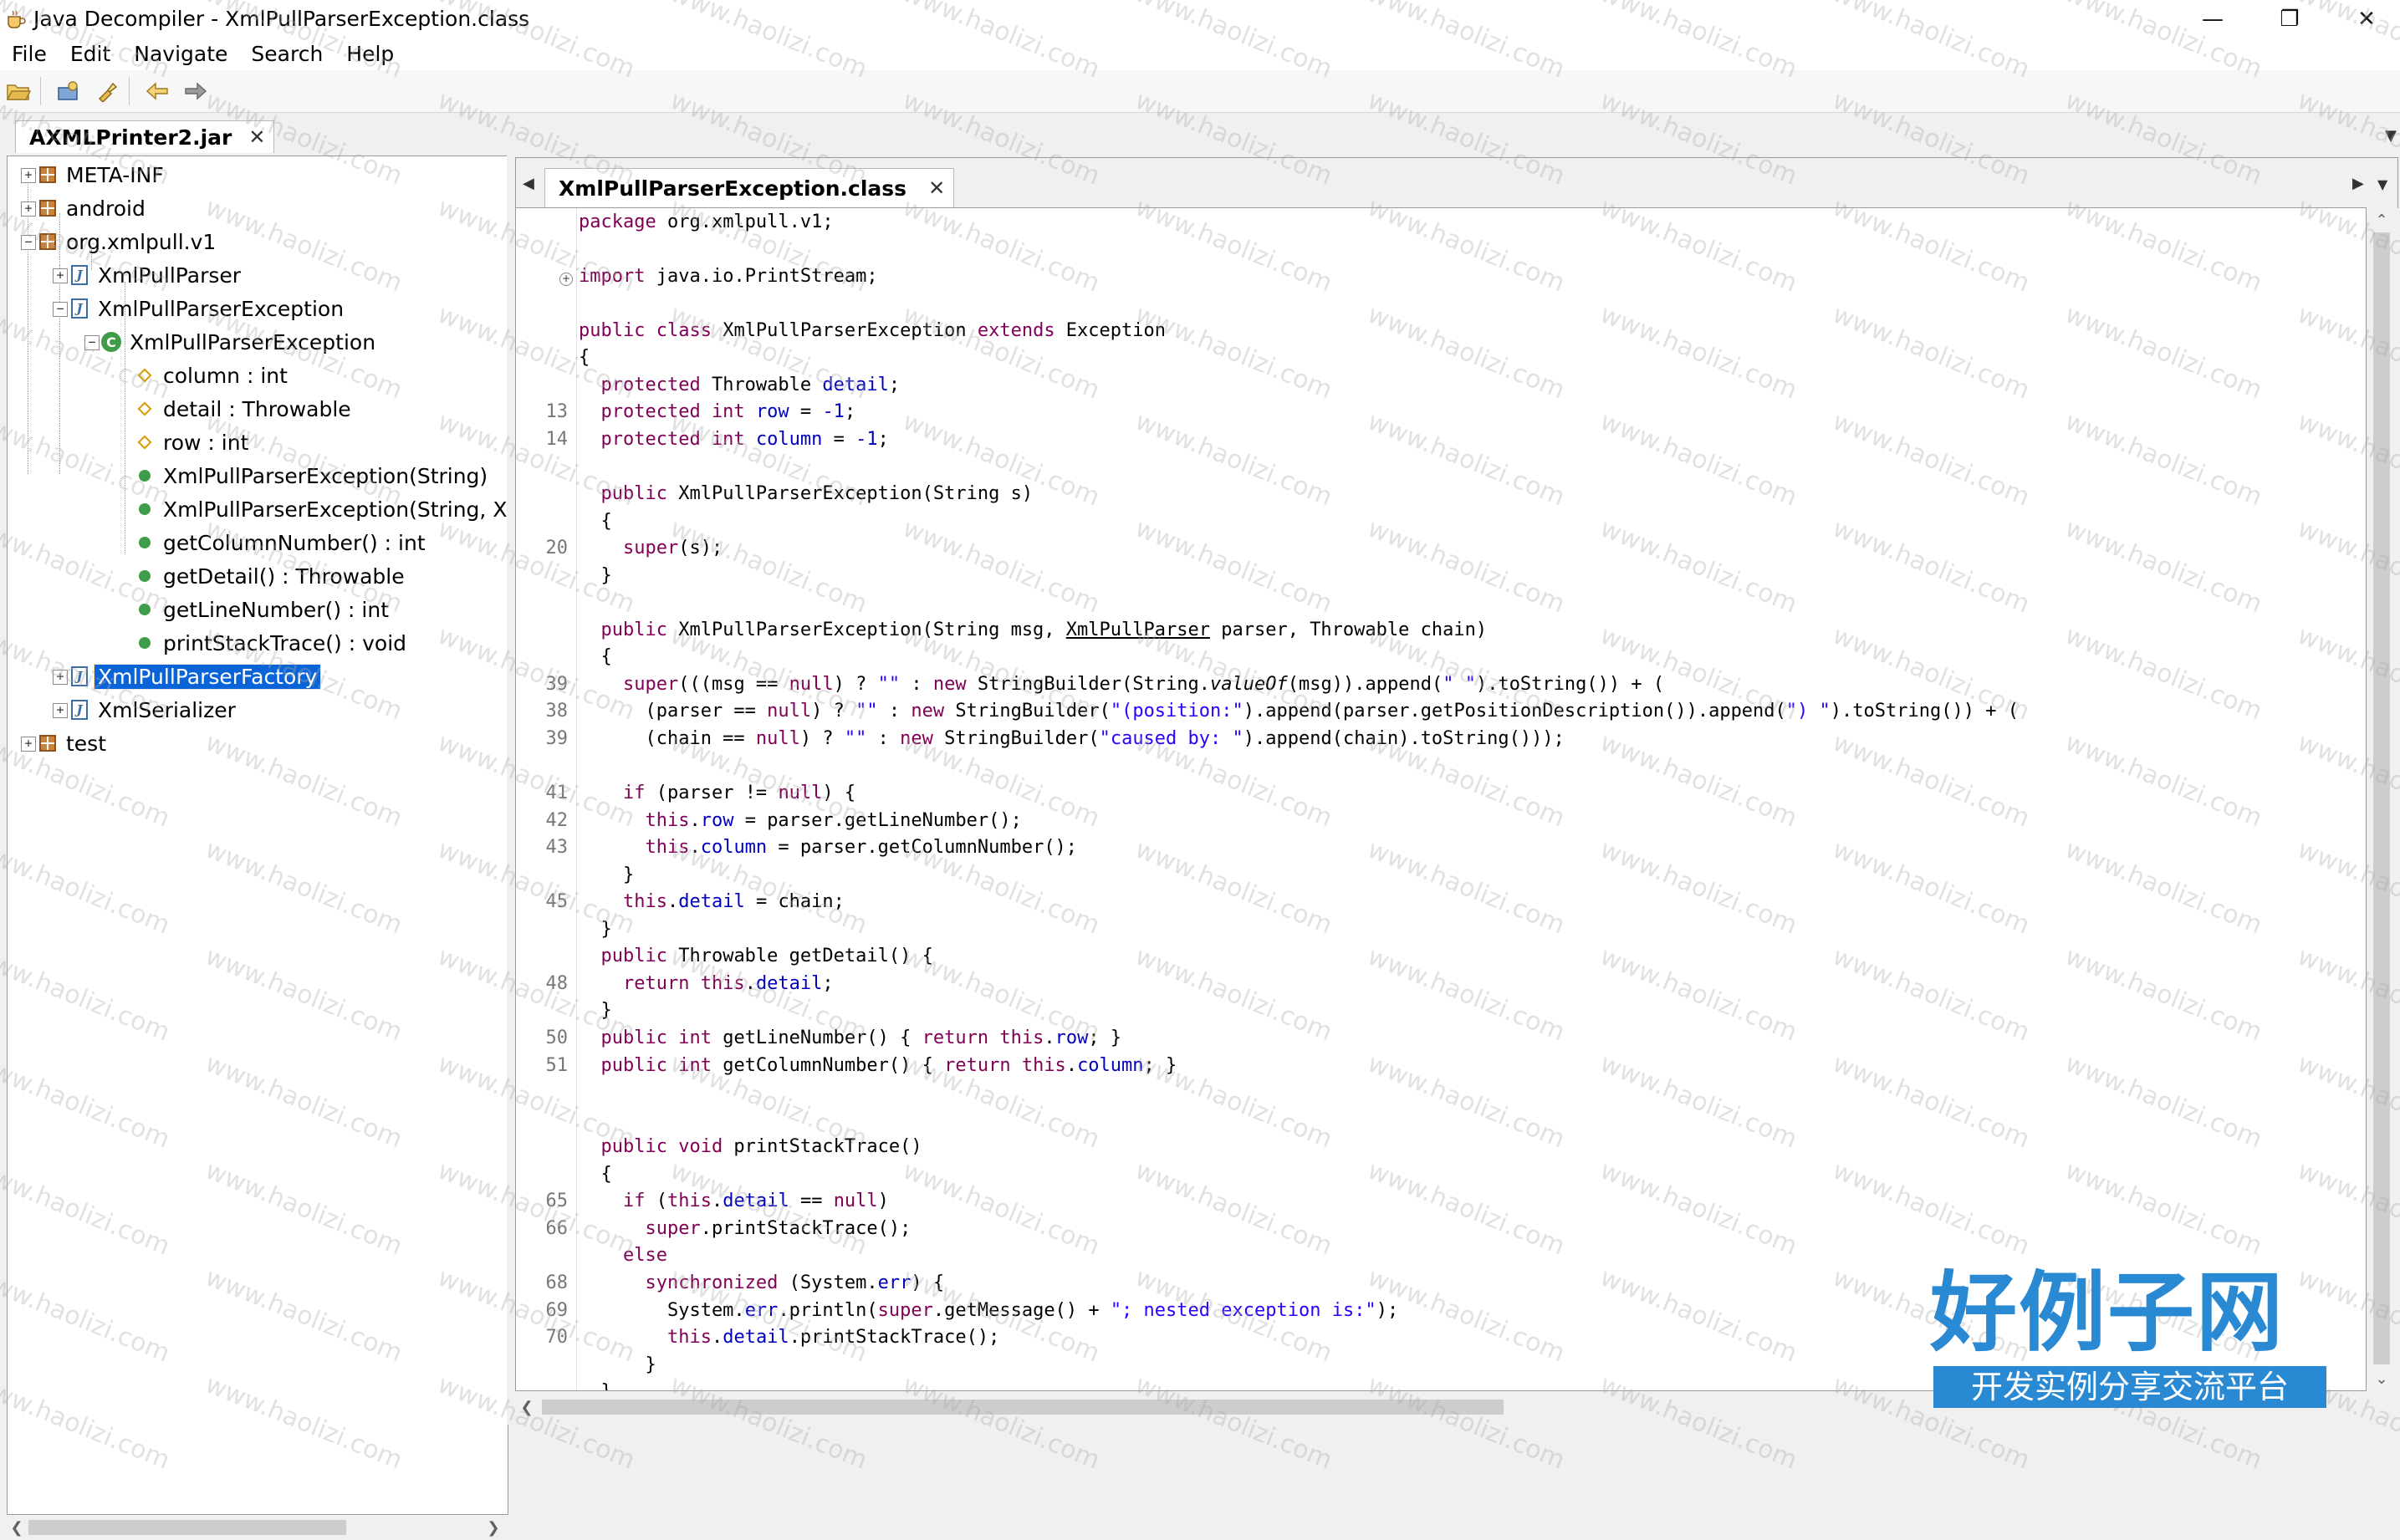  What do you see at coordinates (206, 309) in the screenshot?
I see `tree-node-xmlpullparserexception-file: J XmlPullParserException` at bounding box center [206, 309].